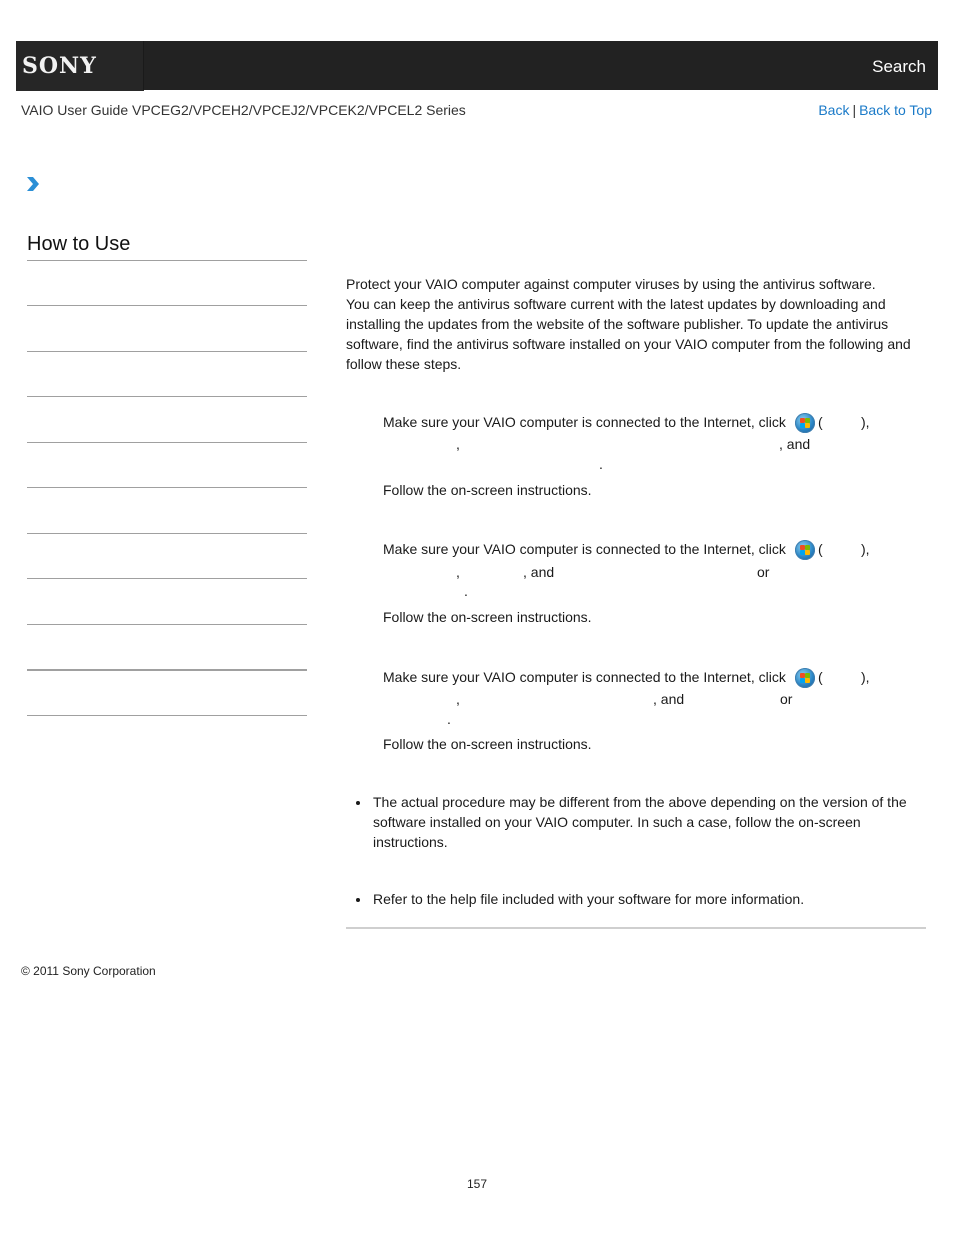 The image size is (954, 1235). Describe the element at coordinates (404, 364) in the screenshot. I see `intro-line: follow these steps.` at that location.